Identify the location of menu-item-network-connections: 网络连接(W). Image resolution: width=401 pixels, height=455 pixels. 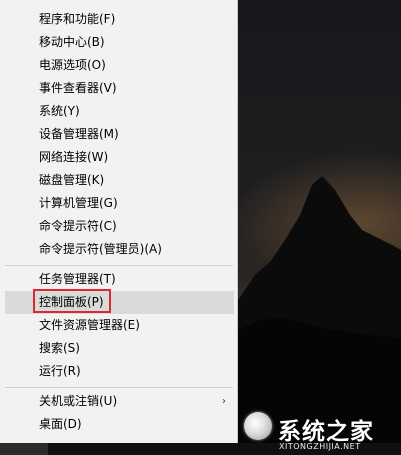
(118, 157).